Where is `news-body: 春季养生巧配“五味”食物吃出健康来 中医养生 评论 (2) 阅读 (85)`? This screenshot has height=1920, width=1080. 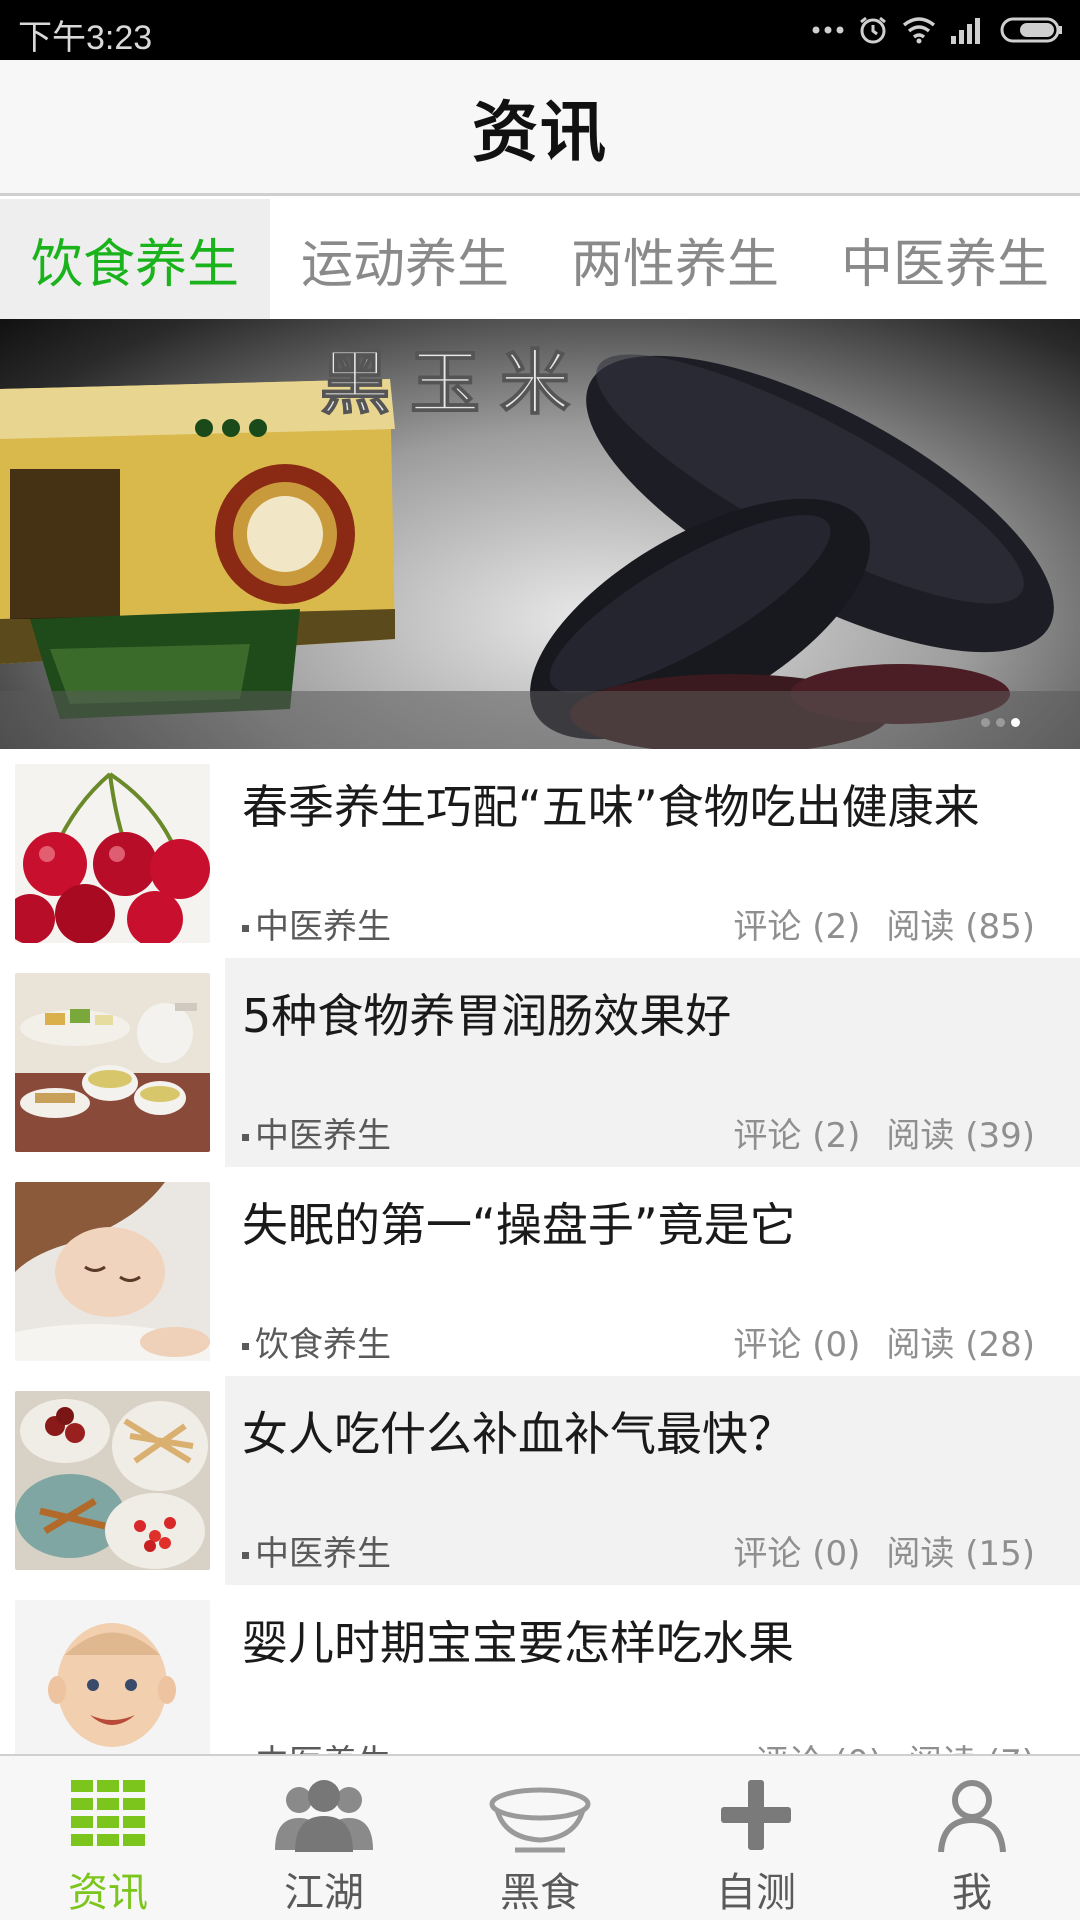
news-body: 春季养生巧配“五味”食物吃出健康来 中医养生 评论 (2) 阅读 (85) is located at coordinates (652, 853).